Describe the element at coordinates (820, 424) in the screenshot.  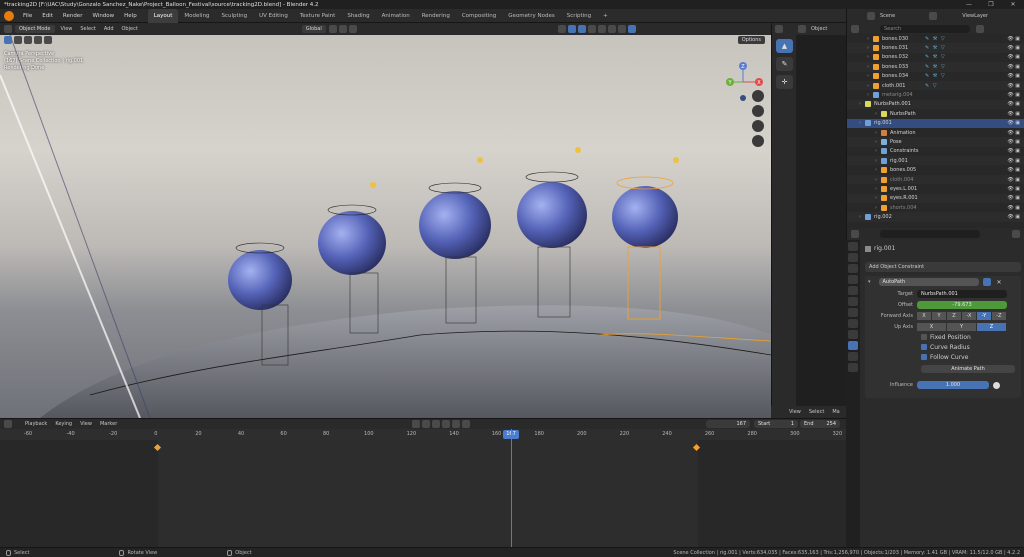
I see `end-frame-field: End 254` at that location.